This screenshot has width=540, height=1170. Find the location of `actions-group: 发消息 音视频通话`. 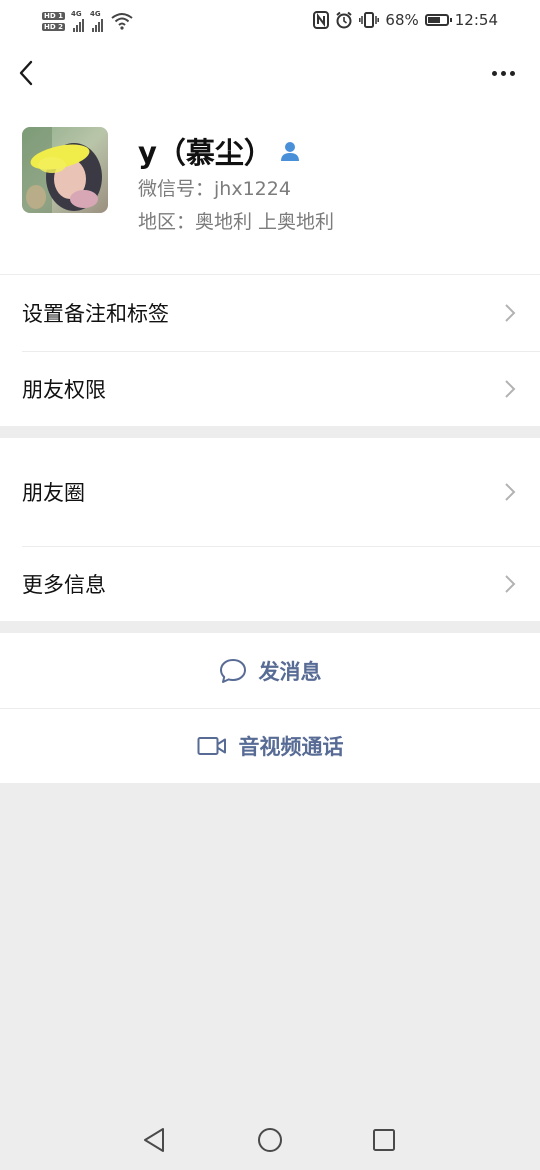

actions-group: 发消息 音视频通话 is located at coordinates (270, 708).